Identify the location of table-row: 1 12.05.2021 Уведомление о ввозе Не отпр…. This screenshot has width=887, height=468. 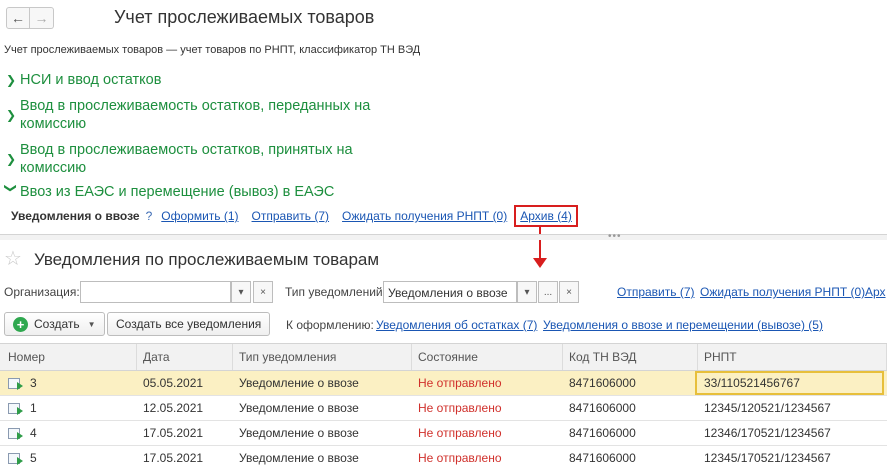
(443, 408).